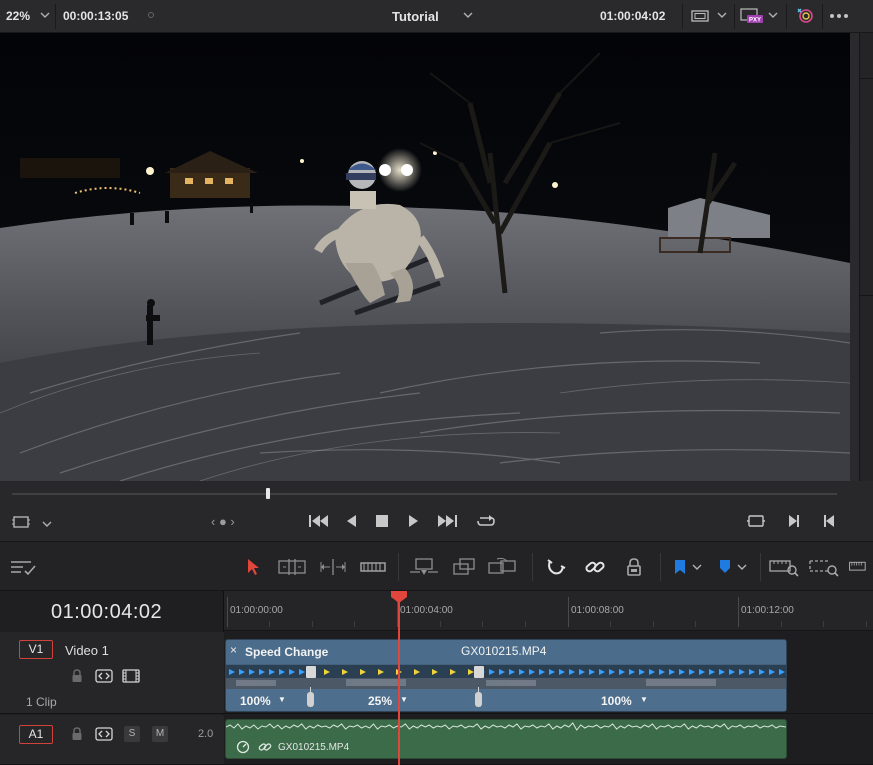 The height and width of the screenshot is (765, 873). I want to click on track-name: Video 1, so click(87, 650).